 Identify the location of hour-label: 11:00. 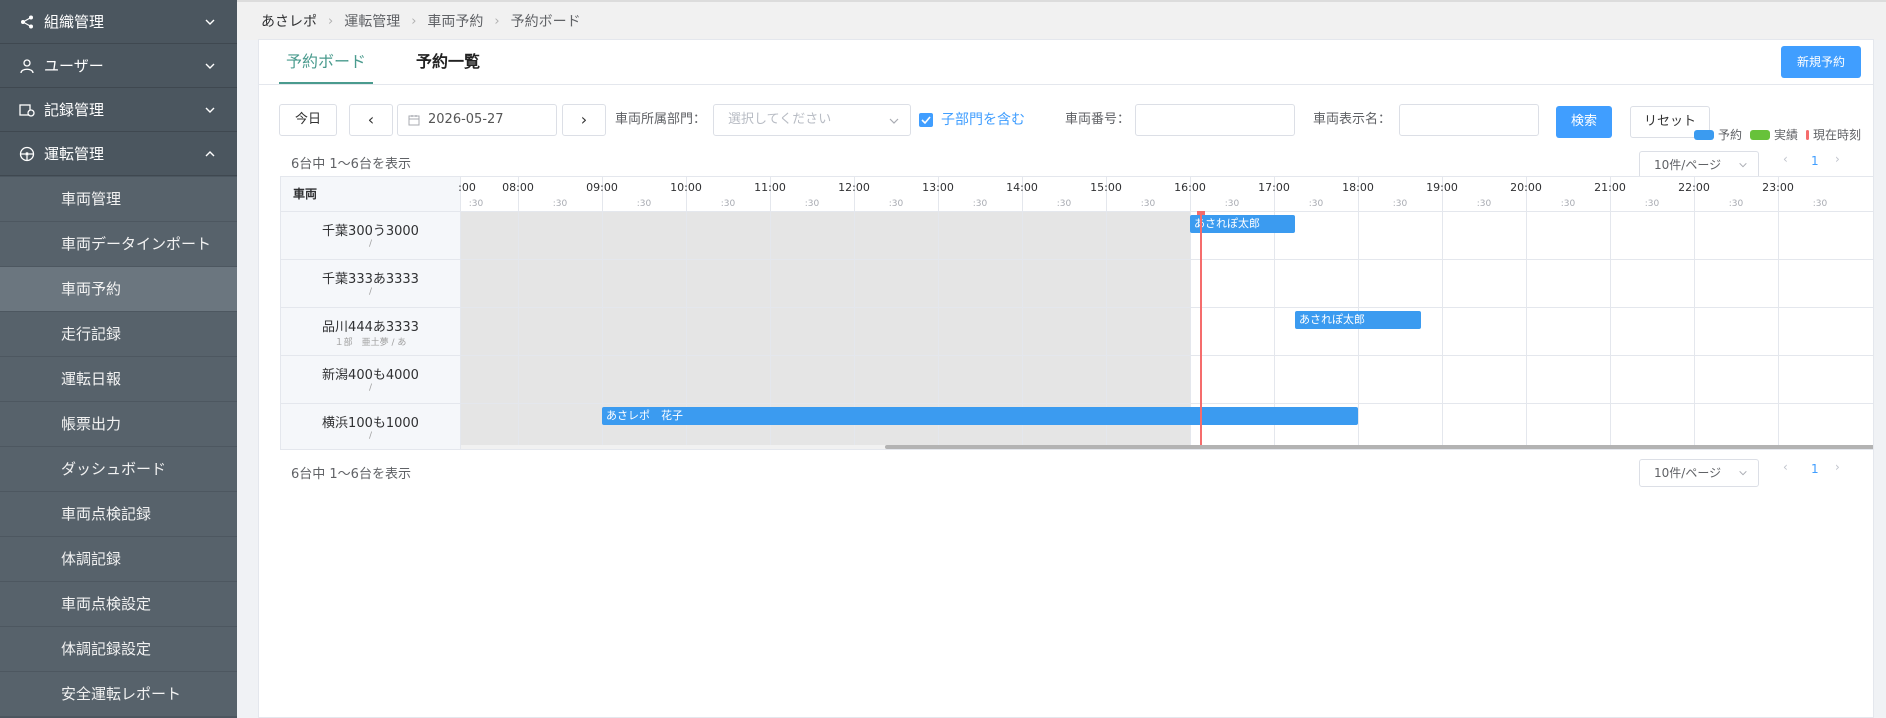
(770, 187).